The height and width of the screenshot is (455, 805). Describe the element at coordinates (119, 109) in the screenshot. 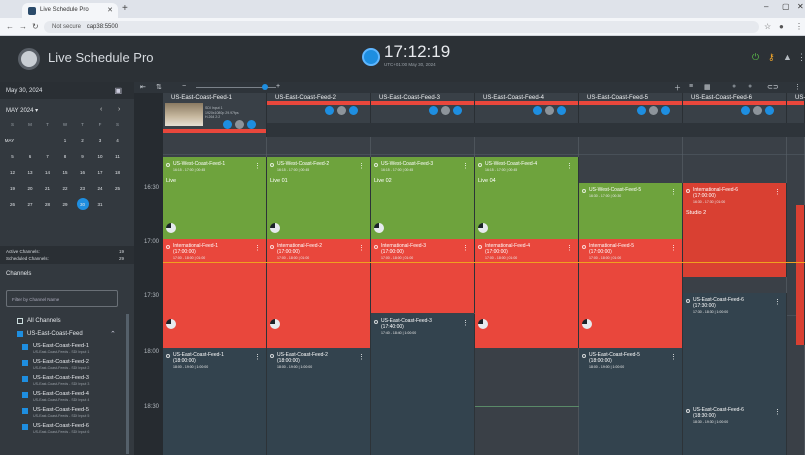

I see `next-month-icon: ›` at that location.